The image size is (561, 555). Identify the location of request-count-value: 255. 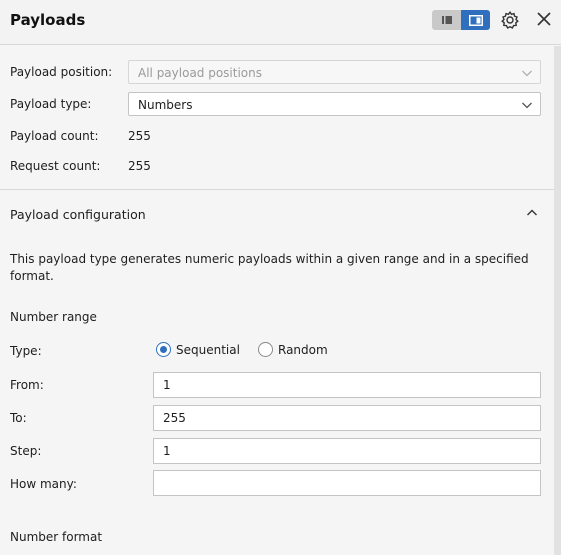
(139, 166).